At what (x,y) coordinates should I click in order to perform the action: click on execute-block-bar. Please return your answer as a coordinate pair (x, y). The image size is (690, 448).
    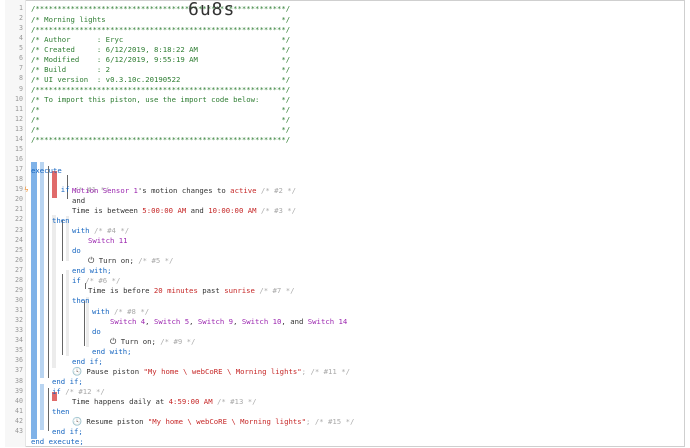
    Looking at the image, I should click on (34, 300).